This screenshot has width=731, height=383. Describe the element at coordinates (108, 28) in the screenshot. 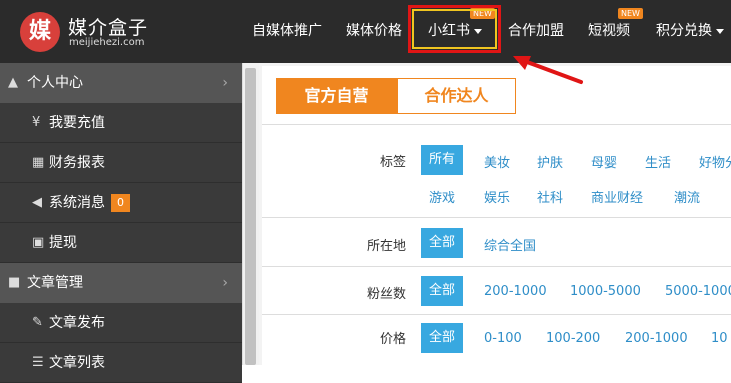

I see `logo-title: 媒介盒子` at that location.